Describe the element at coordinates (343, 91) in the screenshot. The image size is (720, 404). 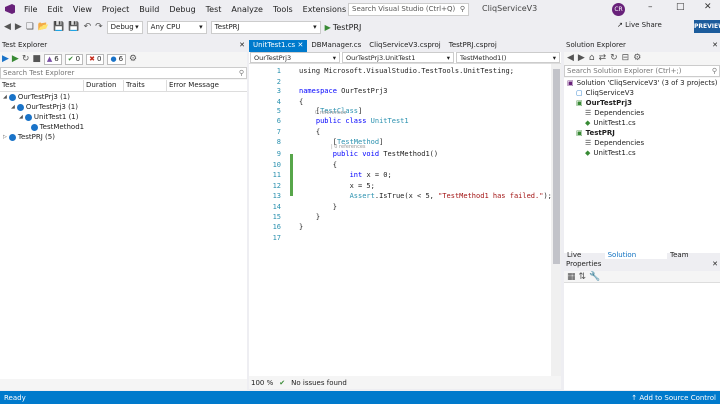
I see `code-line: namespace OurTestPrj3` at that location.